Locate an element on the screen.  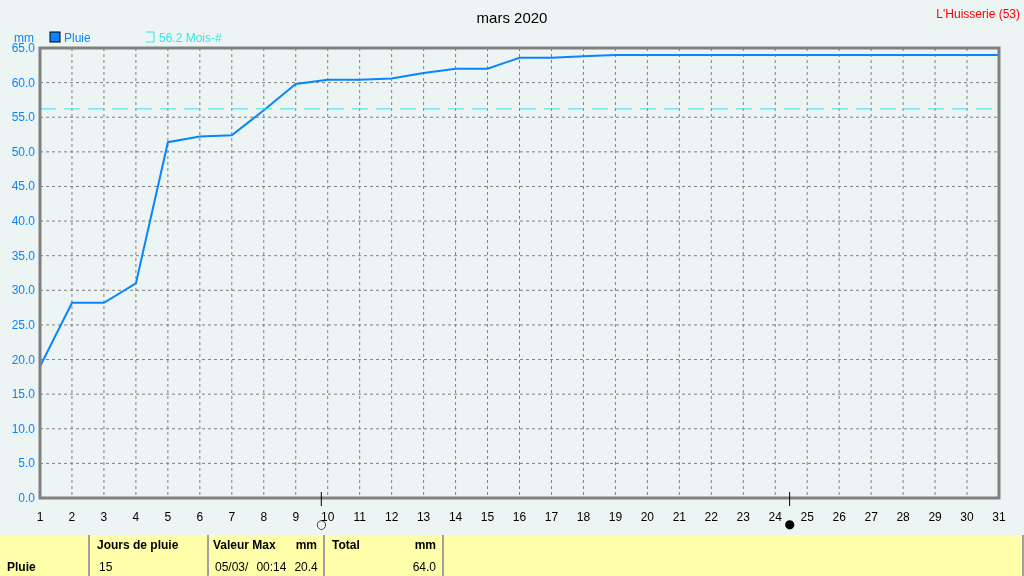
x-tick-label: 19 is located at coordinates (615, 517).